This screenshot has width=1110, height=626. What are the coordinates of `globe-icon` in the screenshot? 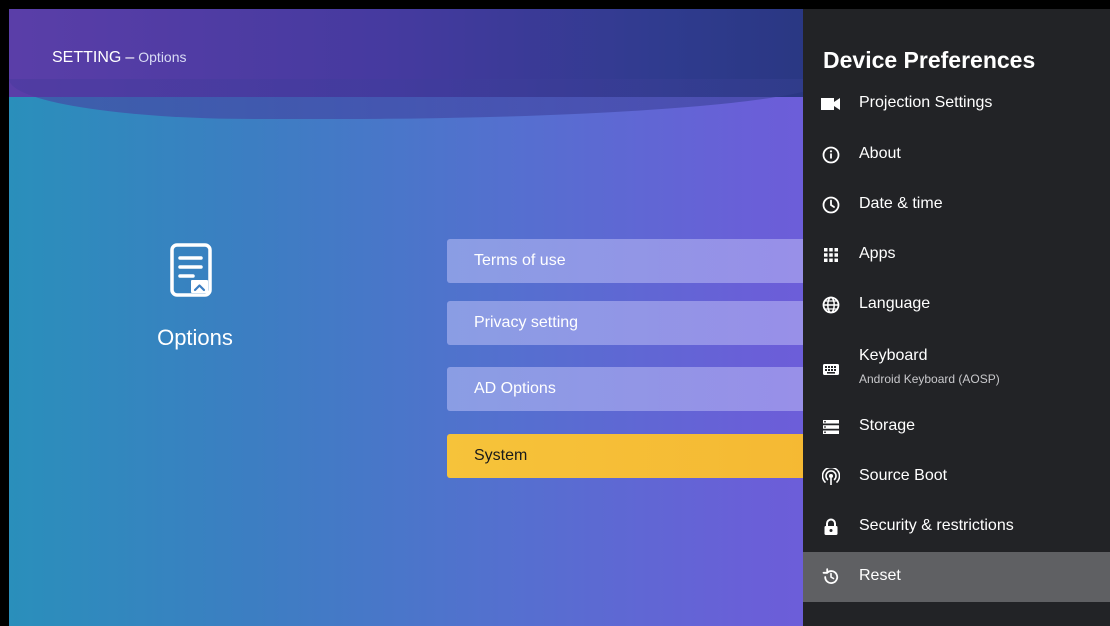 It's located at (831, 305).